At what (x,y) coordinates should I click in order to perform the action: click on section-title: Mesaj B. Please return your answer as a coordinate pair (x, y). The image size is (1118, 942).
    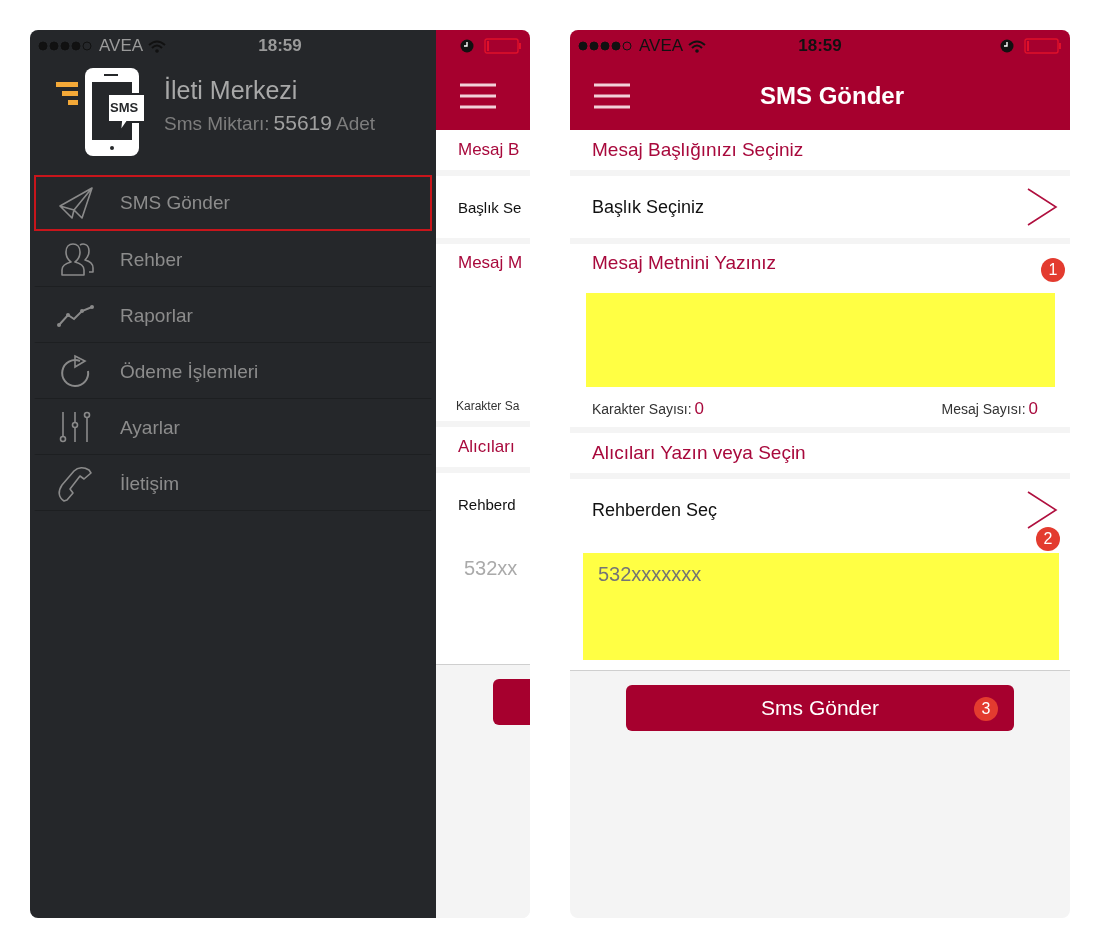
    Looking at the image, I should click on (483, 150).